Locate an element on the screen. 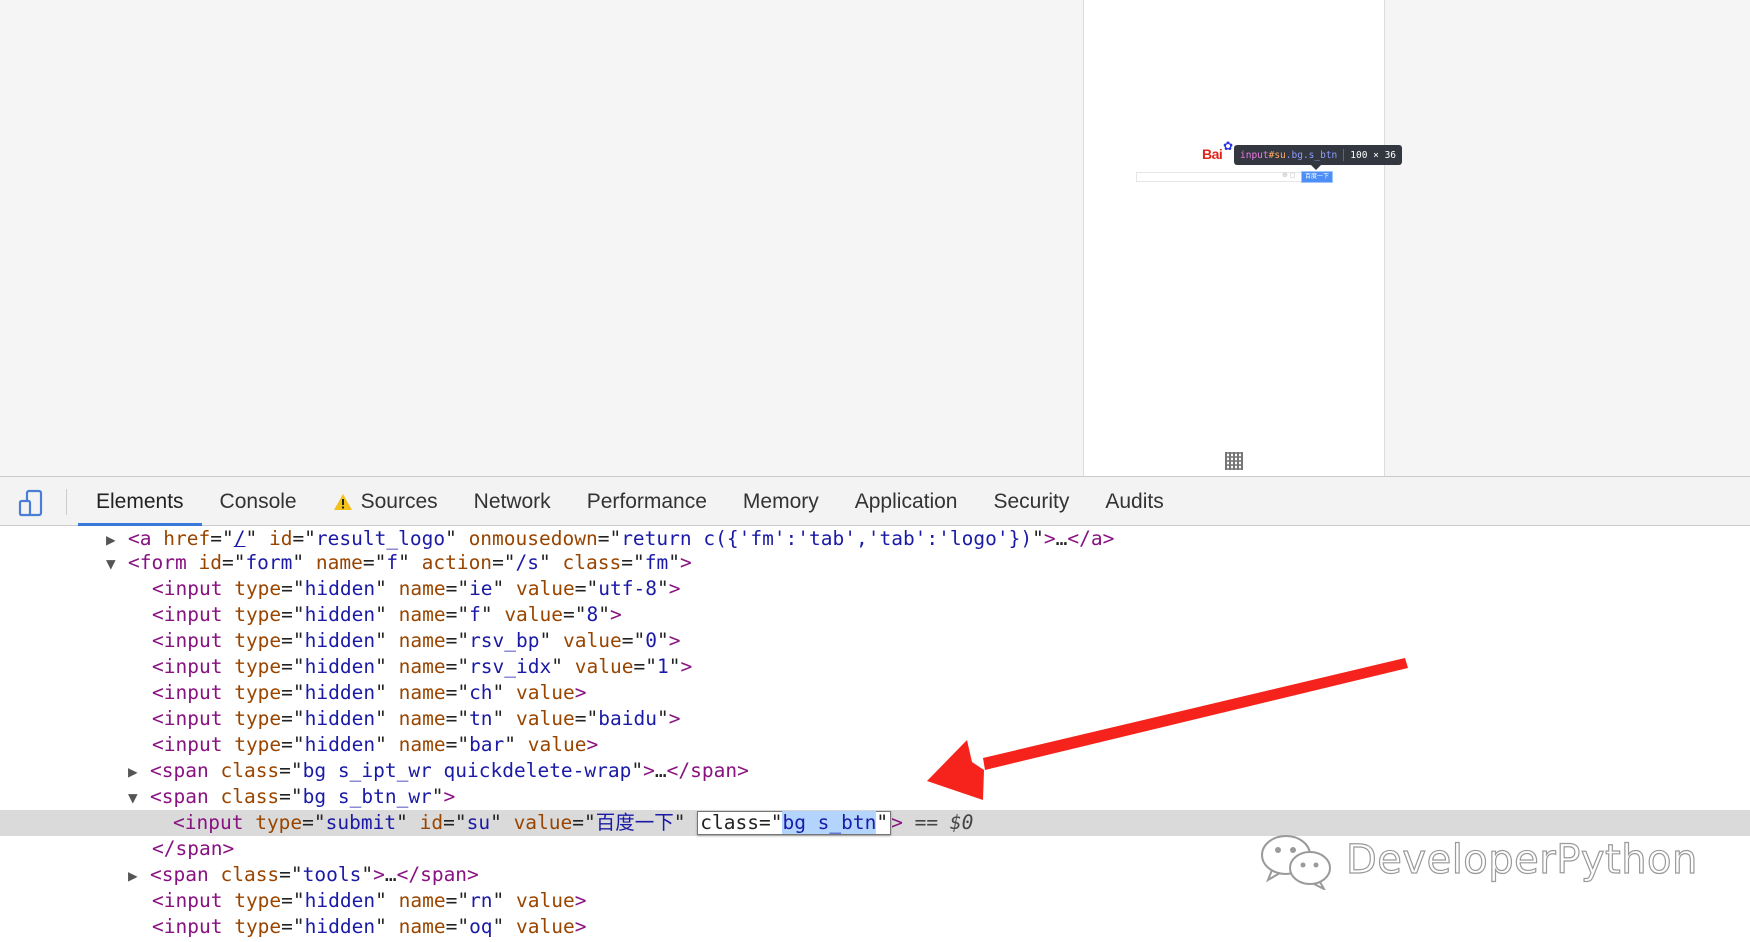  tab-sources: Sources is located at coordinates (385, 501).